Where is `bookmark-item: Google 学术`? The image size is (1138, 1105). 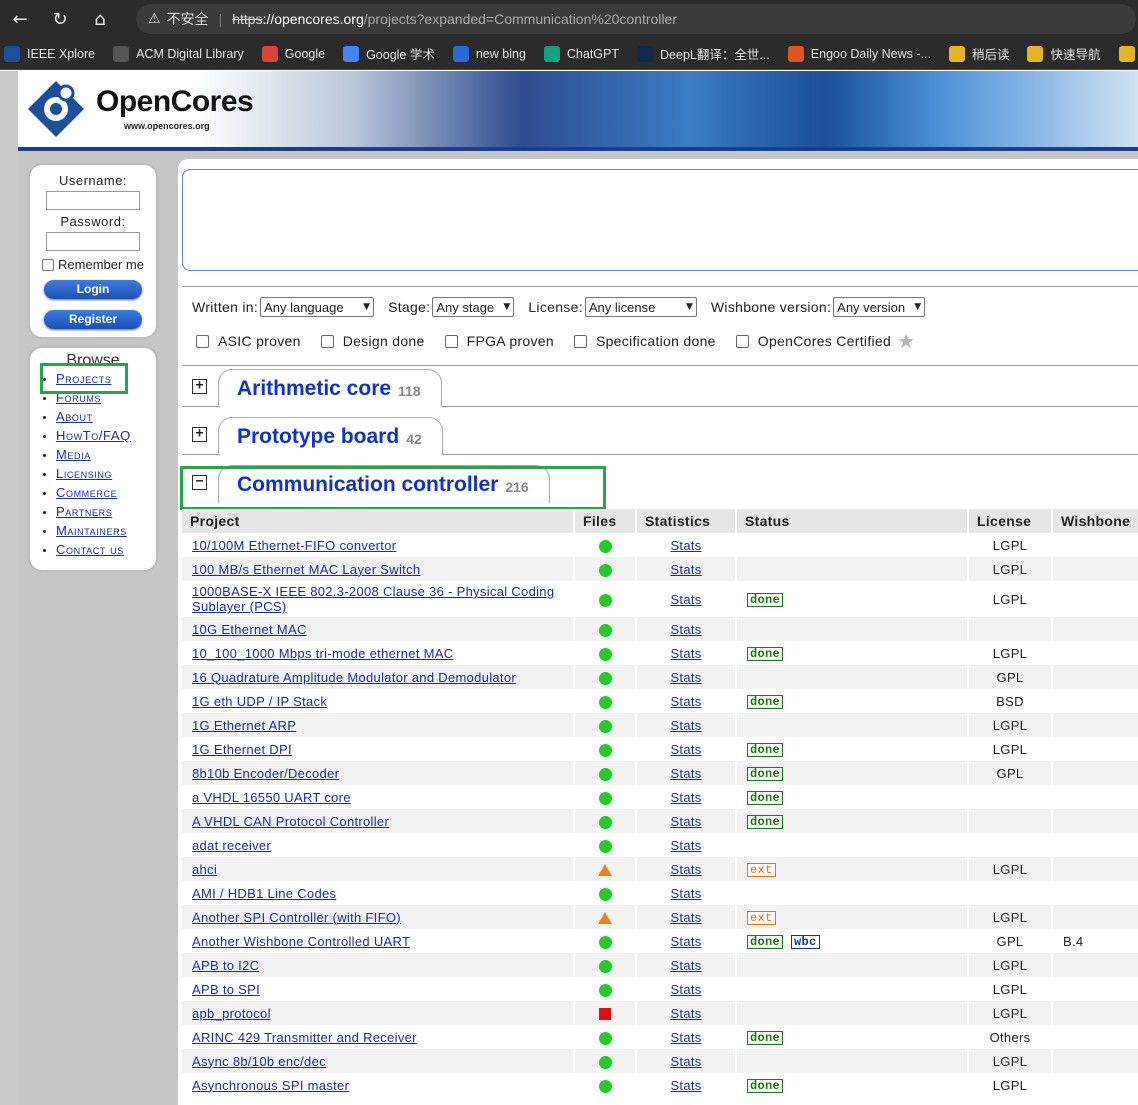 bookmark-item: Google 学术 is located at coordinates (389, 53).